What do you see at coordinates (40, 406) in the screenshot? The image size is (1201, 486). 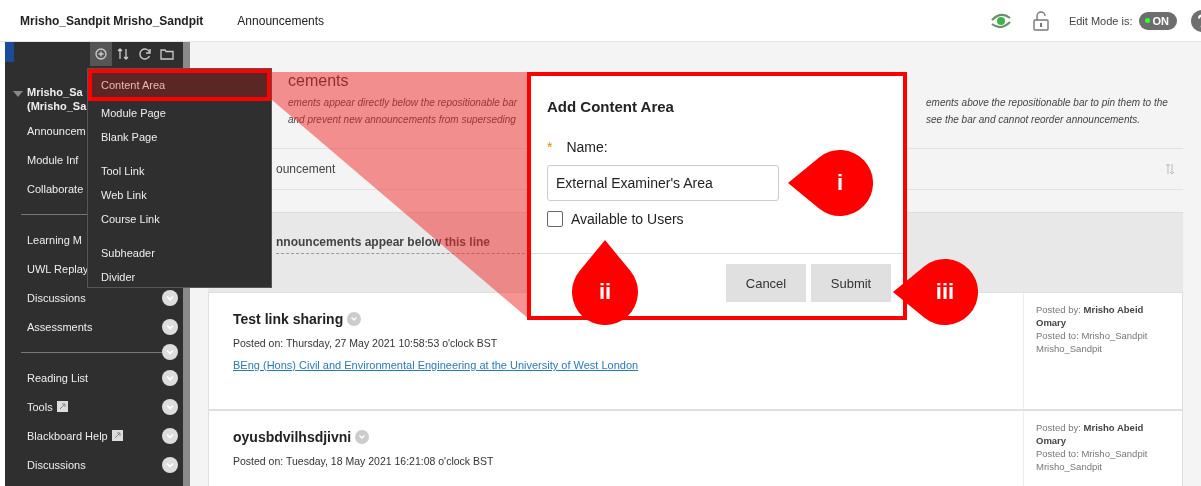 I see `course-menu-item: Tools` at bounding box center [40, 406].